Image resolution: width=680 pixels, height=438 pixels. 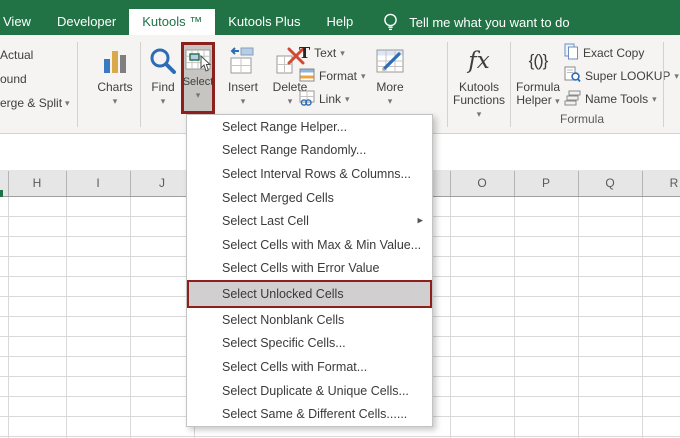 I want to click on format-button: Format ▾, so click(x=332, y=76).